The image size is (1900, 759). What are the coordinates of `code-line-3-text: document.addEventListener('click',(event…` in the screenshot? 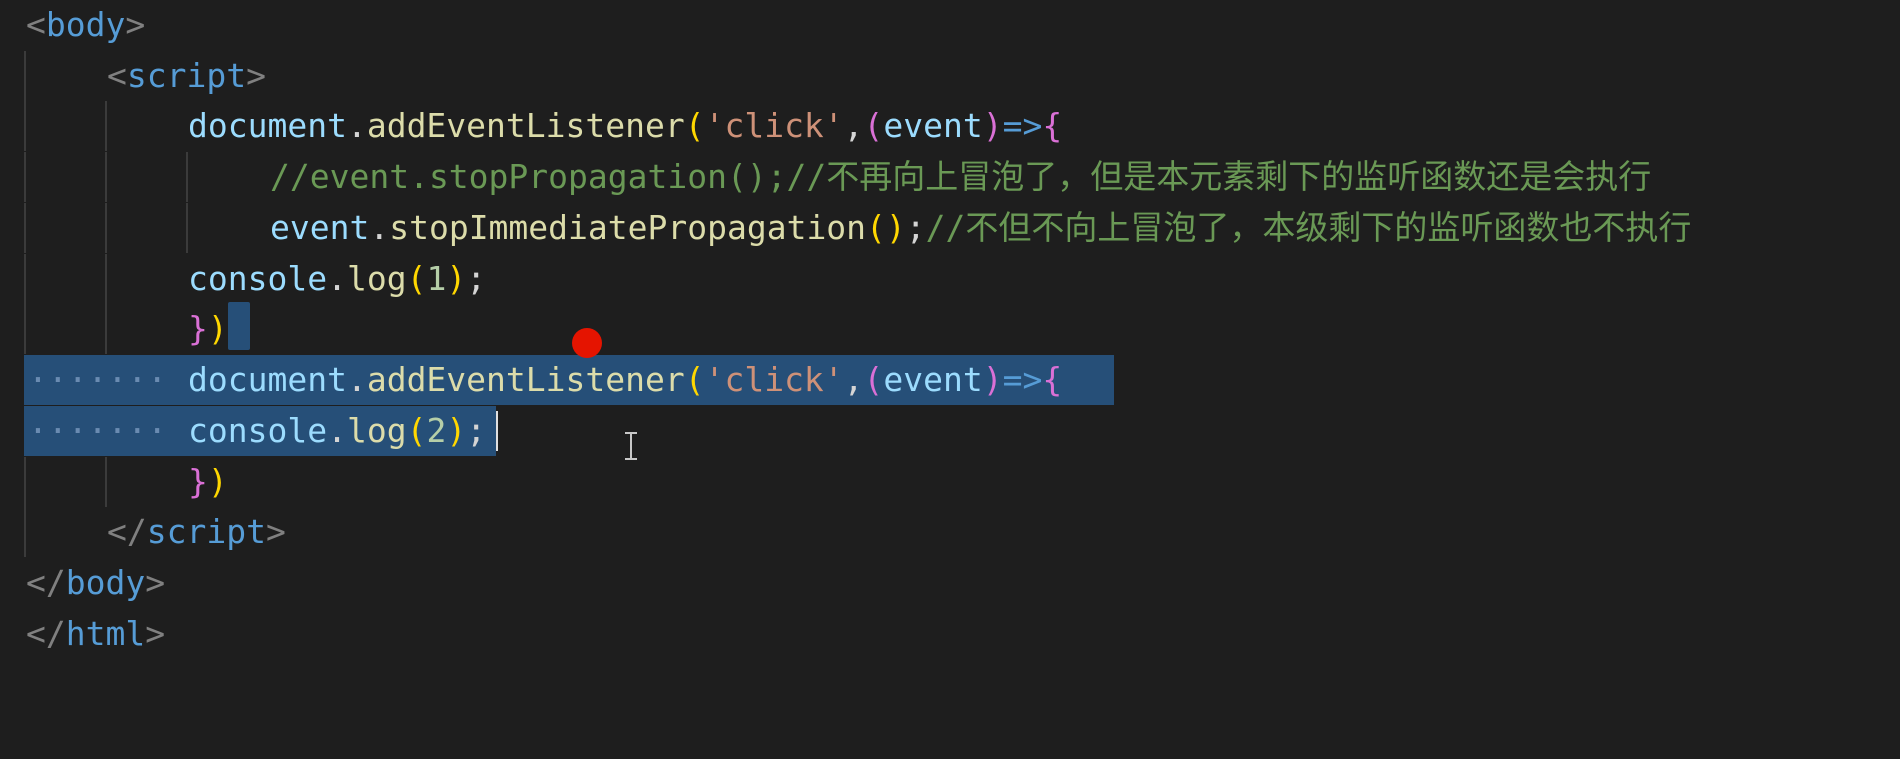 It's located at (625, 125).